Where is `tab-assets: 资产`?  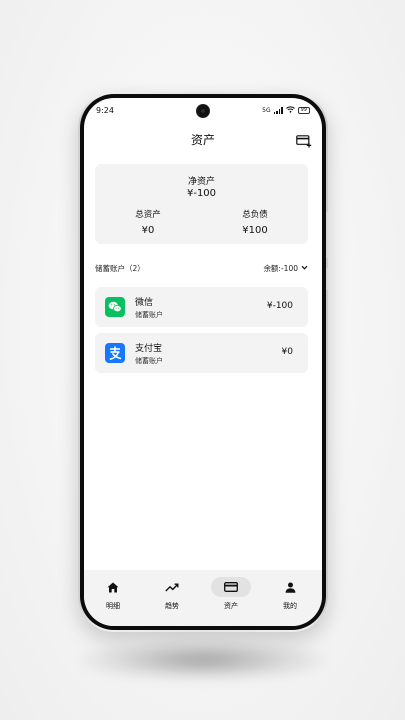 tab-assets: 资产 is located at coordinates (231, 594).